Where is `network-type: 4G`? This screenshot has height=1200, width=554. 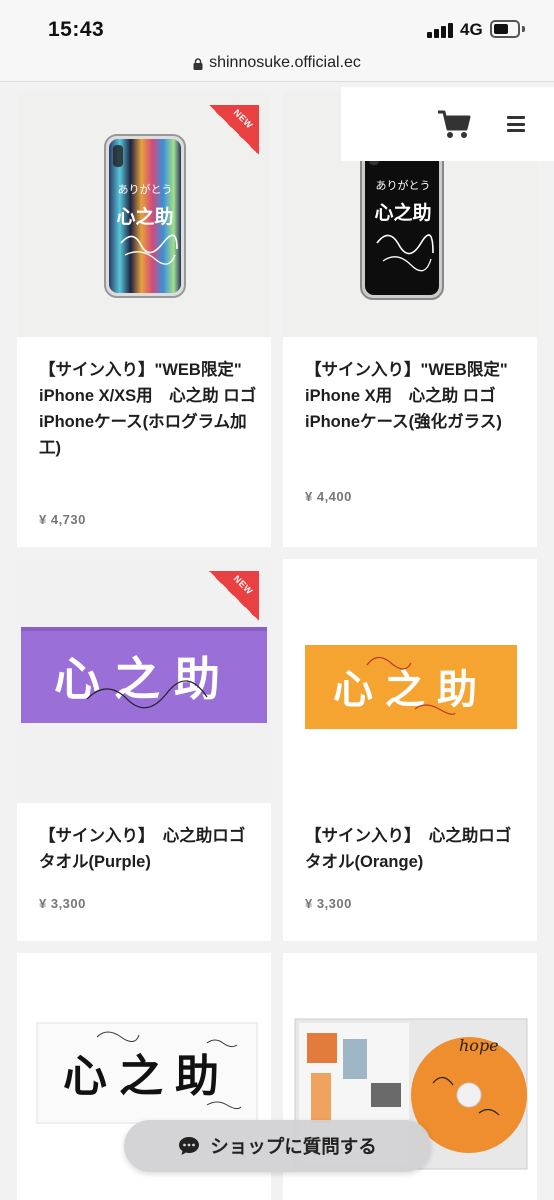
network-type: 4G is located at coordinates (471, 29).